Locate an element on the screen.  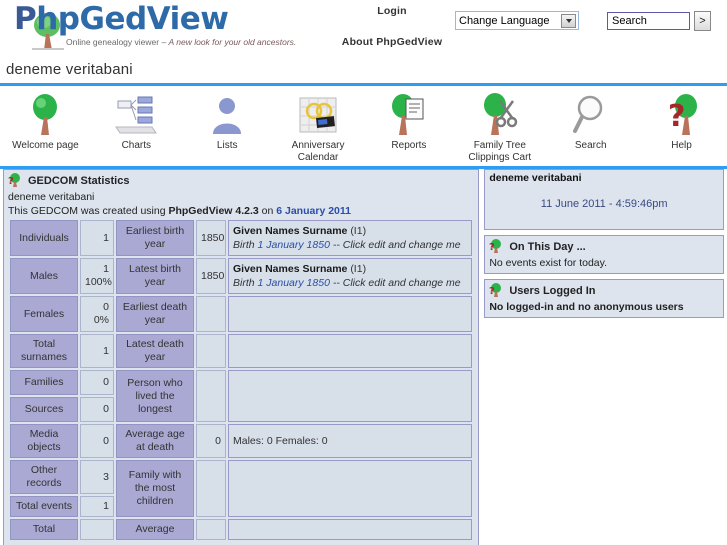
users-logged-in-text: No logged-in and no anonymous users is located at coordinates (586, 307).